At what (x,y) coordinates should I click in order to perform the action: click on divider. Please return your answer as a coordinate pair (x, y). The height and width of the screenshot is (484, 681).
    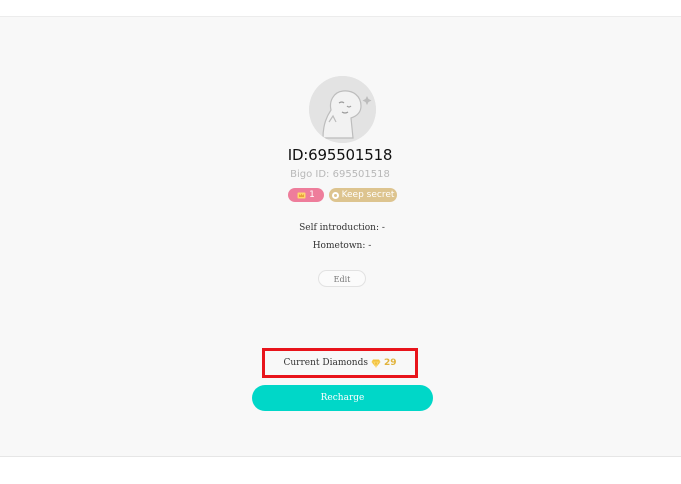
    Looking at the image, I should click on (340, 456).